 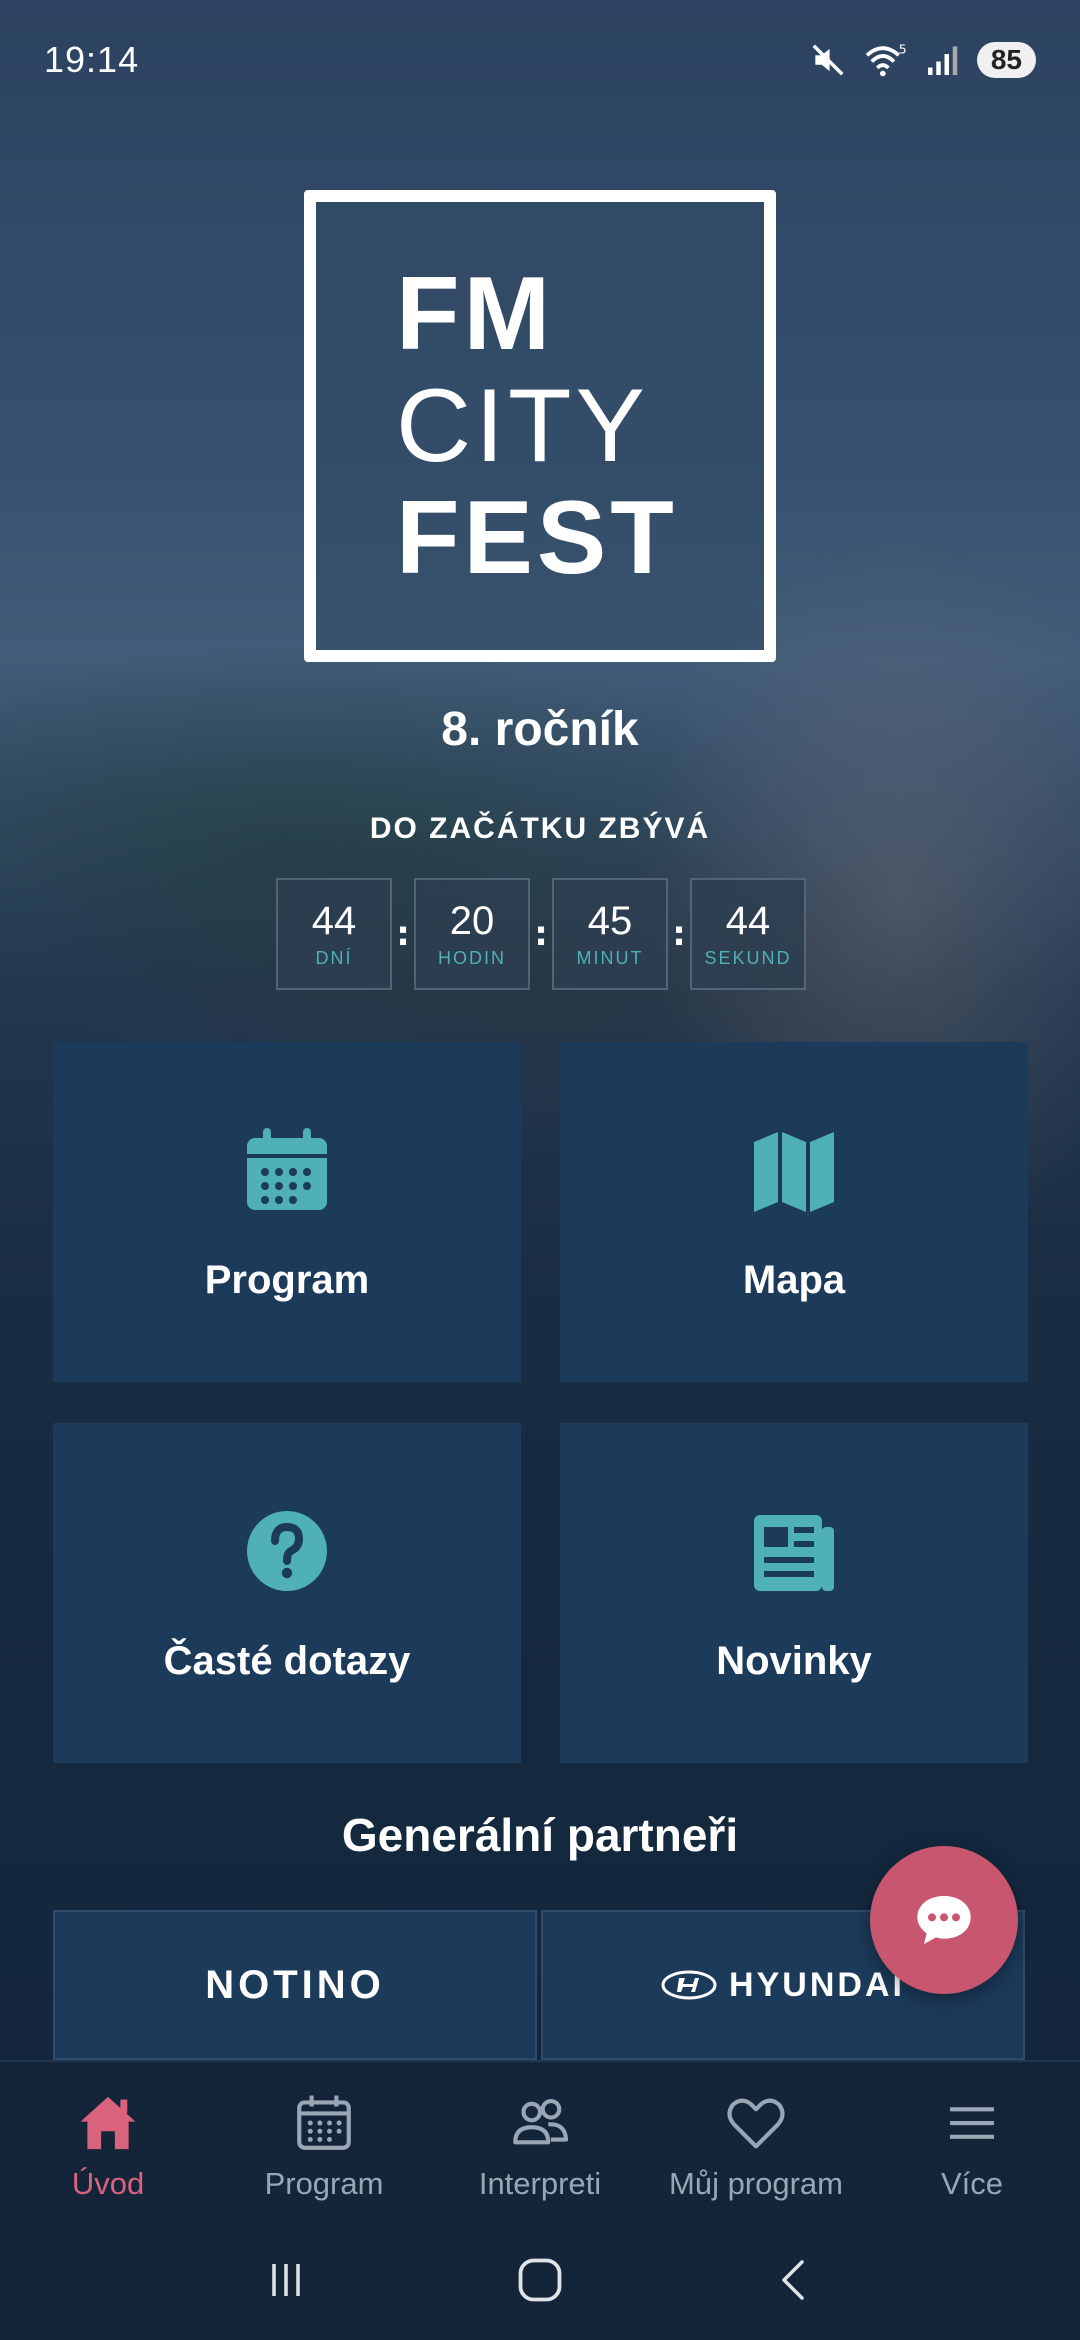 What do you see at coordinates (334, 958) in the screenshot?
I see `countdown-label: DNÍ` at bounding box center [334, 958].